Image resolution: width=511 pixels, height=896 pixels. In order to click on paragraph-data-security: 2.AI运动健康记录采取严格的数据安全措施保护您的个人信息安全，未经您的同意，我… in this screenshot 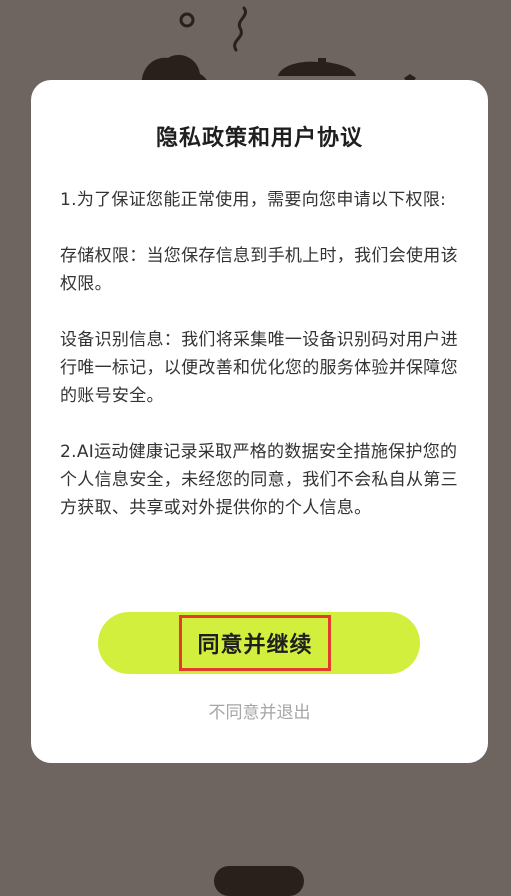, I will do `click(259, 480)`.